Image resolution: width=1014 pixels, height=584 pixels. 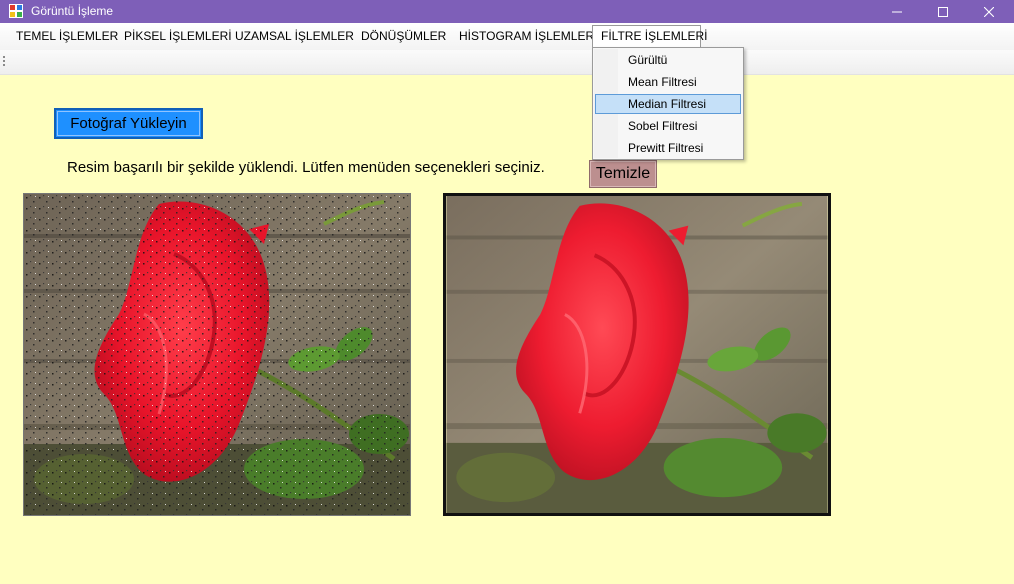 What do you see at coordinates (72, 11) in the screenshot?
I see `window-title: Görüntü İşleme` at bounding box center [72, 11].